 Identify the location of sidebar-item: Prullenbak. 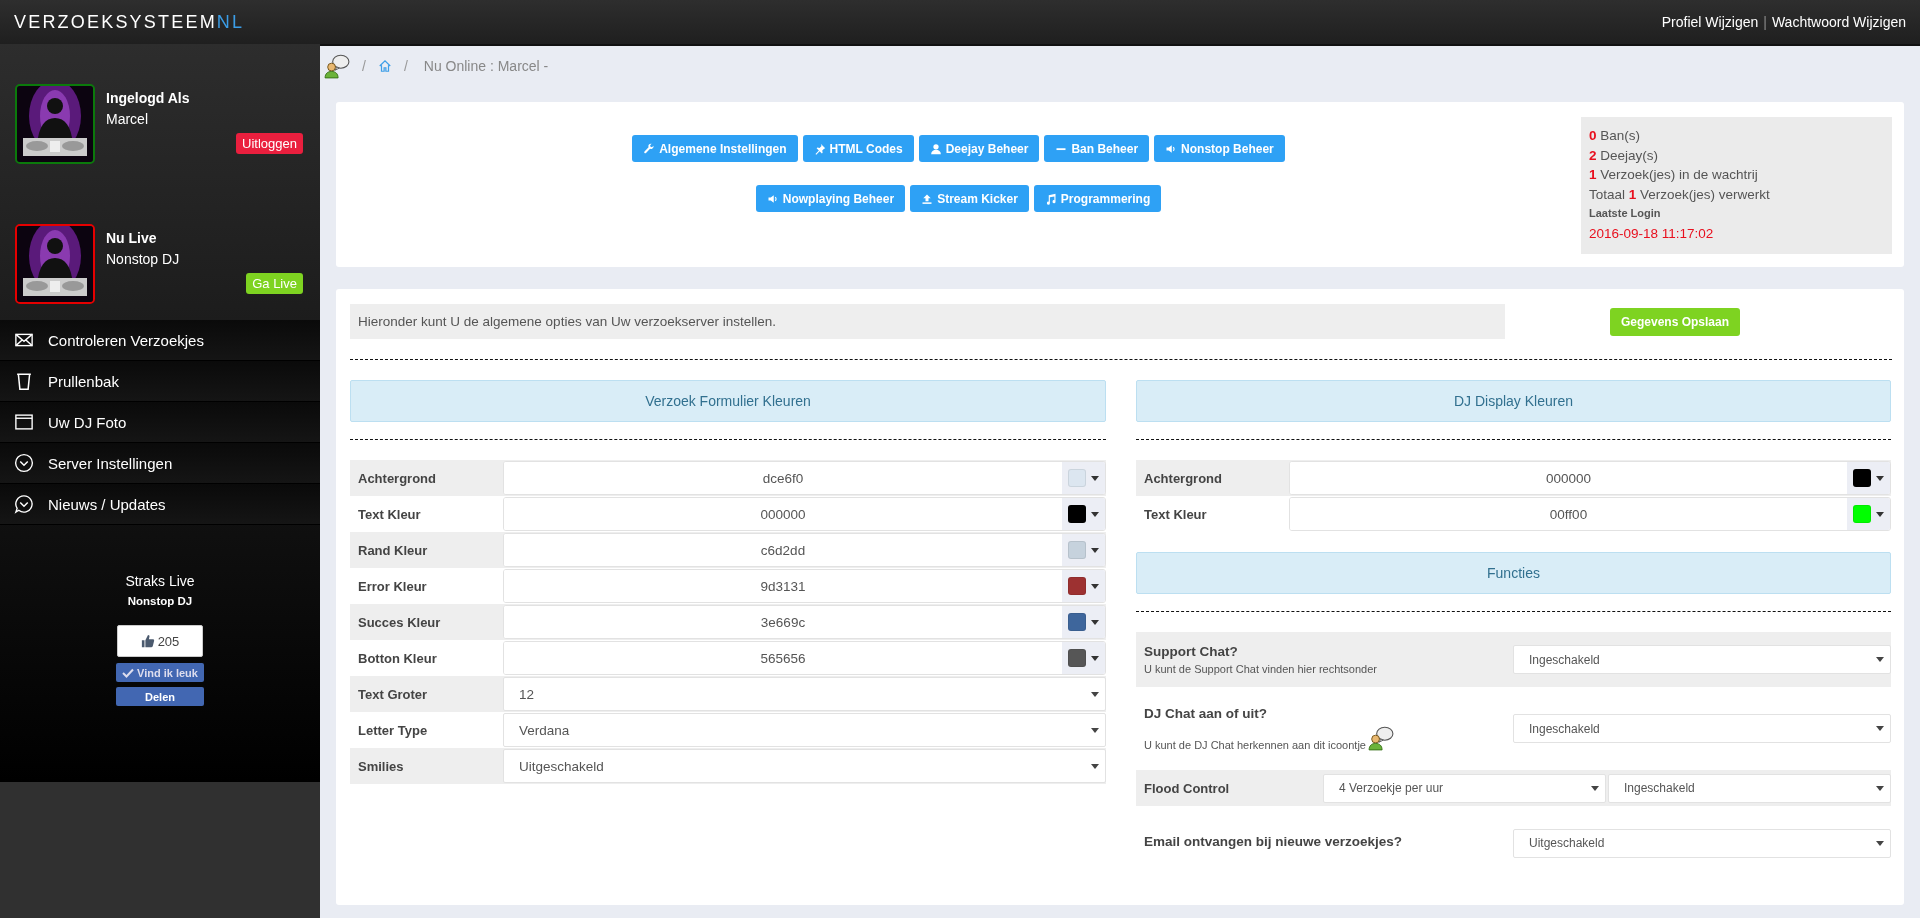
(160, 381).